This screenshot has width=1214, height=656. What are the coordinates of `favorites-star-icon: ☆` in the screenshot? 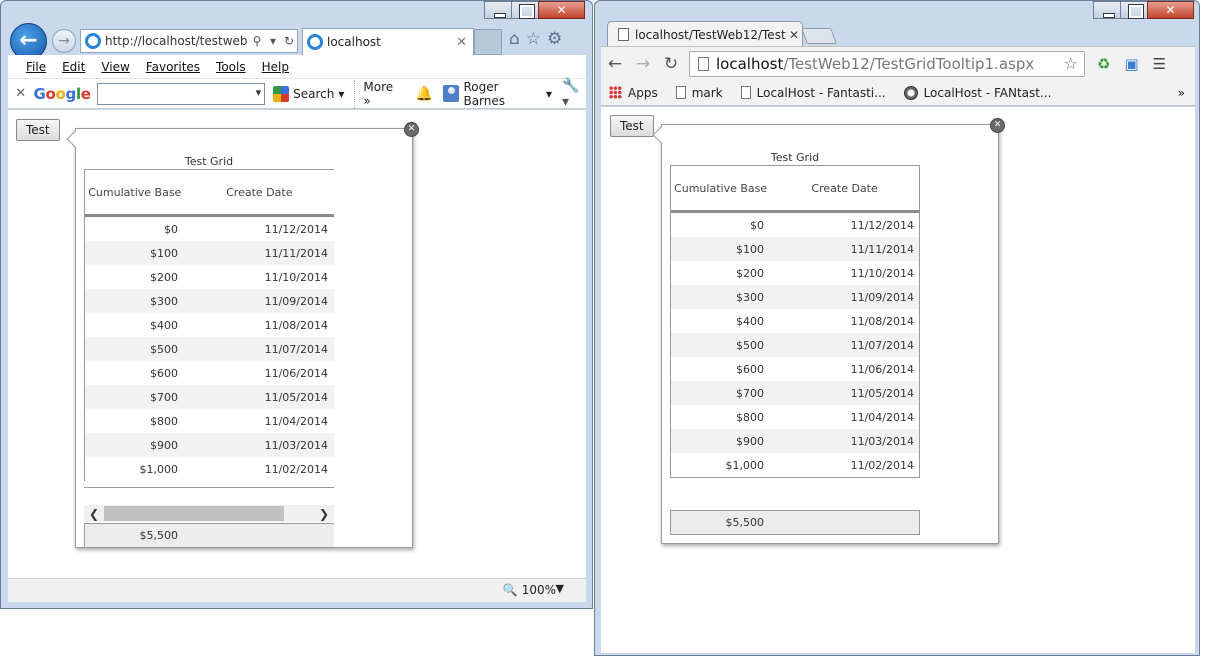 It's located at (533, 39).